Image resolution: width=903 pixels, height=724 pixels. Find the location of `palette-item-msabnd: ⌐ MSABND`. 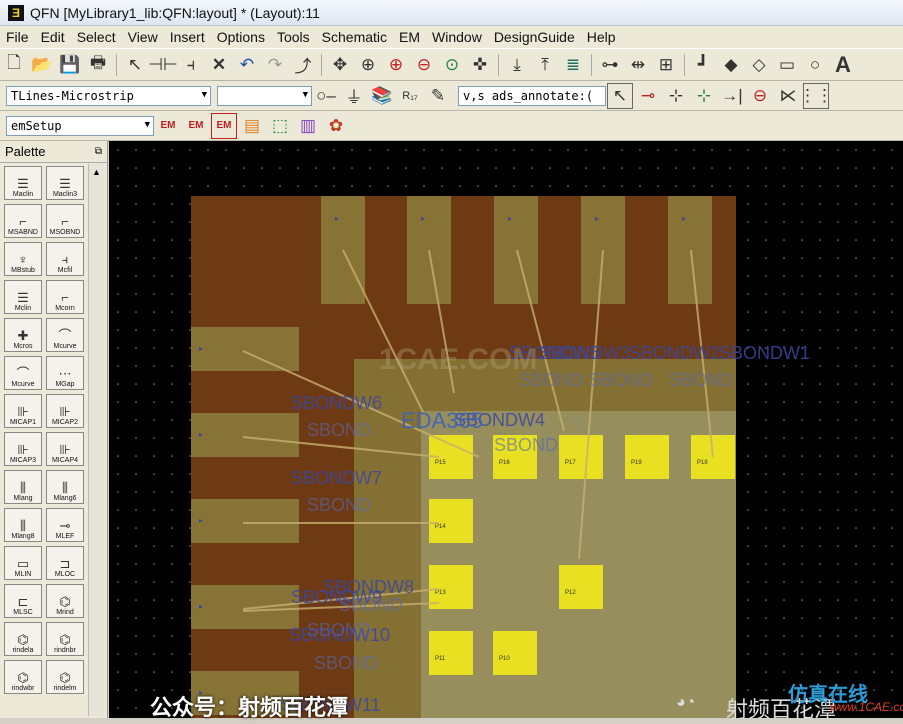

palette-item-msabnd: ⌐ MSABND is located at coordinates (23, 221).